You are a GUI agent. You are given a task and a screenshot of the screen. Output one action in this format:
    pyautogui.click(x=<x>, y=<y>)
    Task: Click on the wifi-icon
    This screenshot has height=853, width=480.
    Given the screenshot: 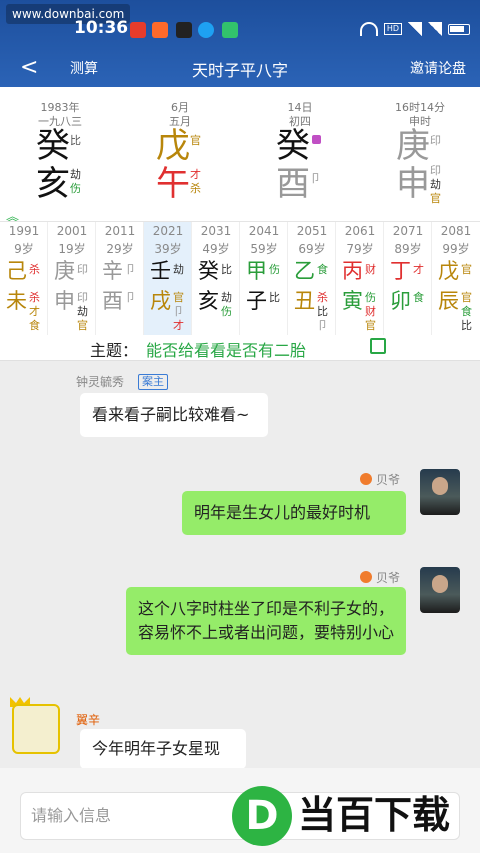 What is the action you would take?
    pyautogui.click(x=369, y=29)
    